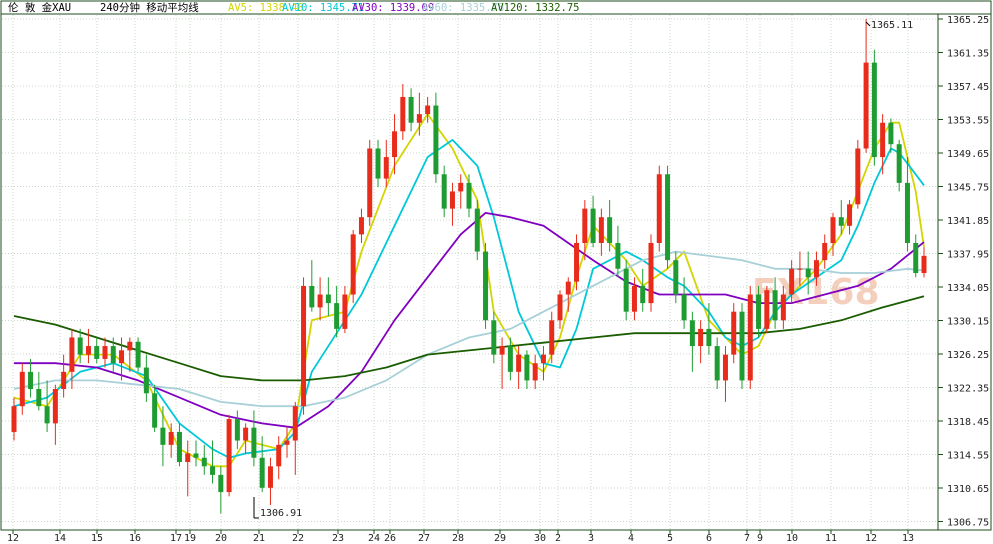 The width and height of the screenshot is (993, 544). I want to click on x-tick-label: 10, so click(792, 538).